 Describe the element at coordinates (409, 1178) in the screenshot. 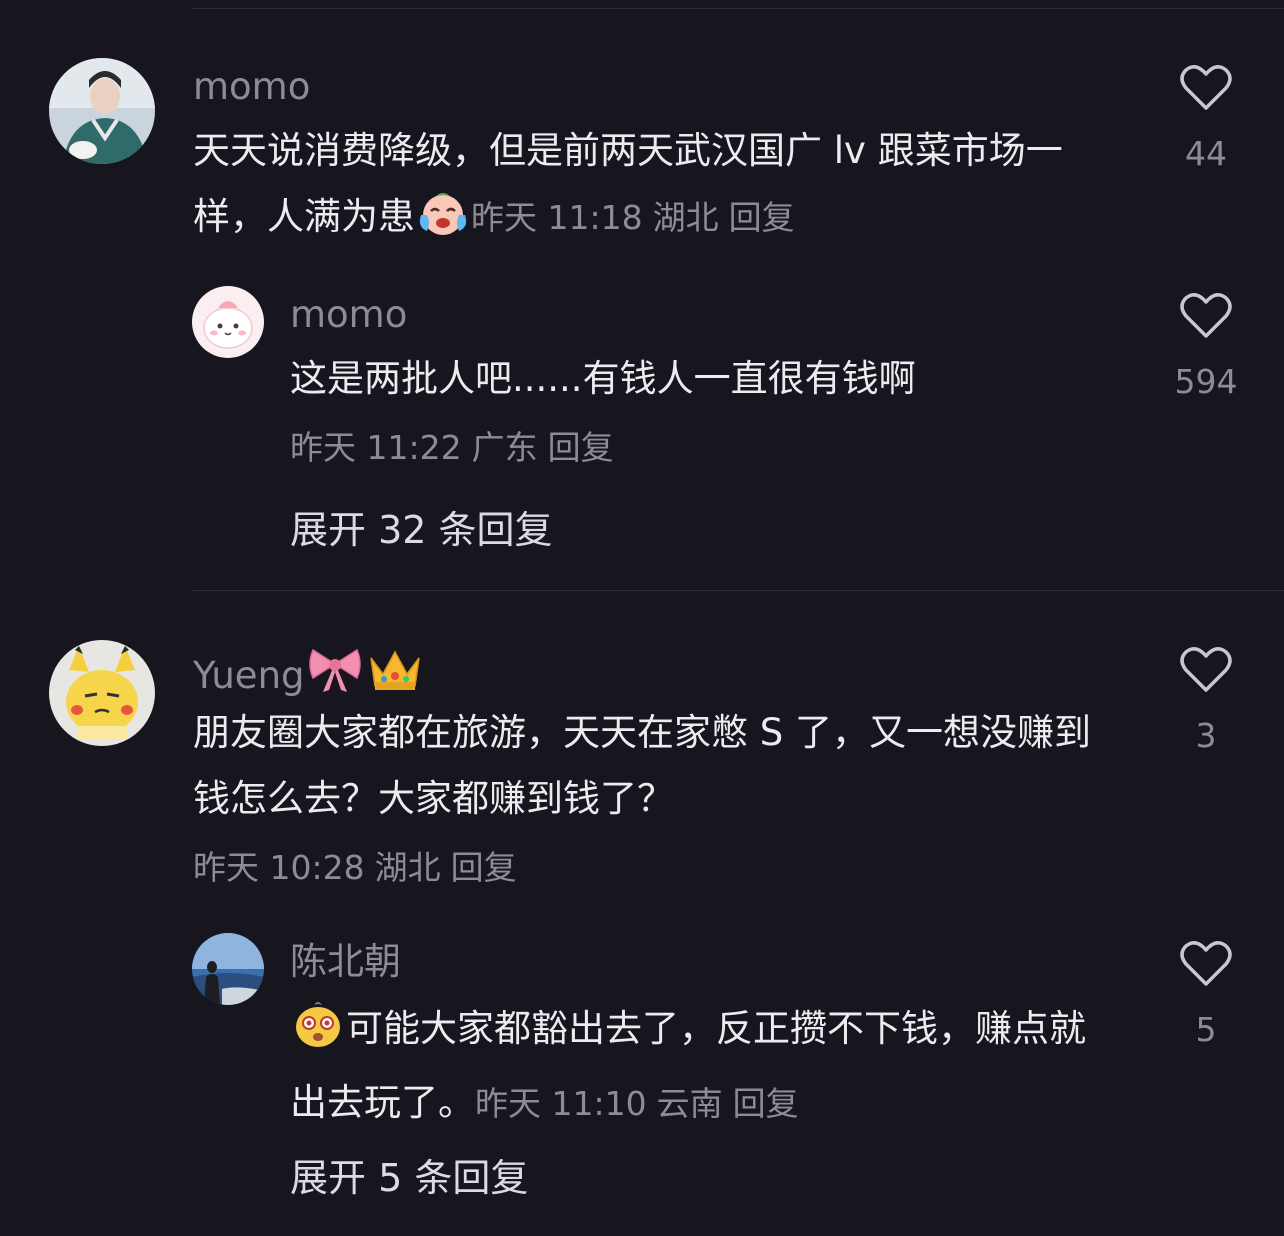

I see `expand-replies-button: 展开 5 条回复` at that location.